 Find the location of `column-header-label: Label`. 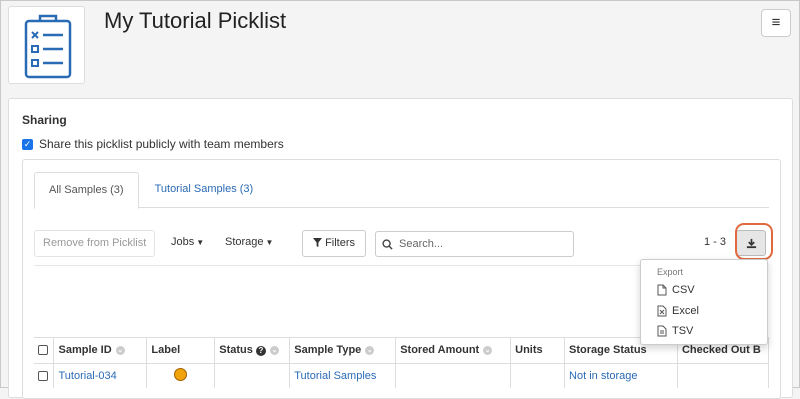

column-header-label: Label is located at coordinates (181, 351).